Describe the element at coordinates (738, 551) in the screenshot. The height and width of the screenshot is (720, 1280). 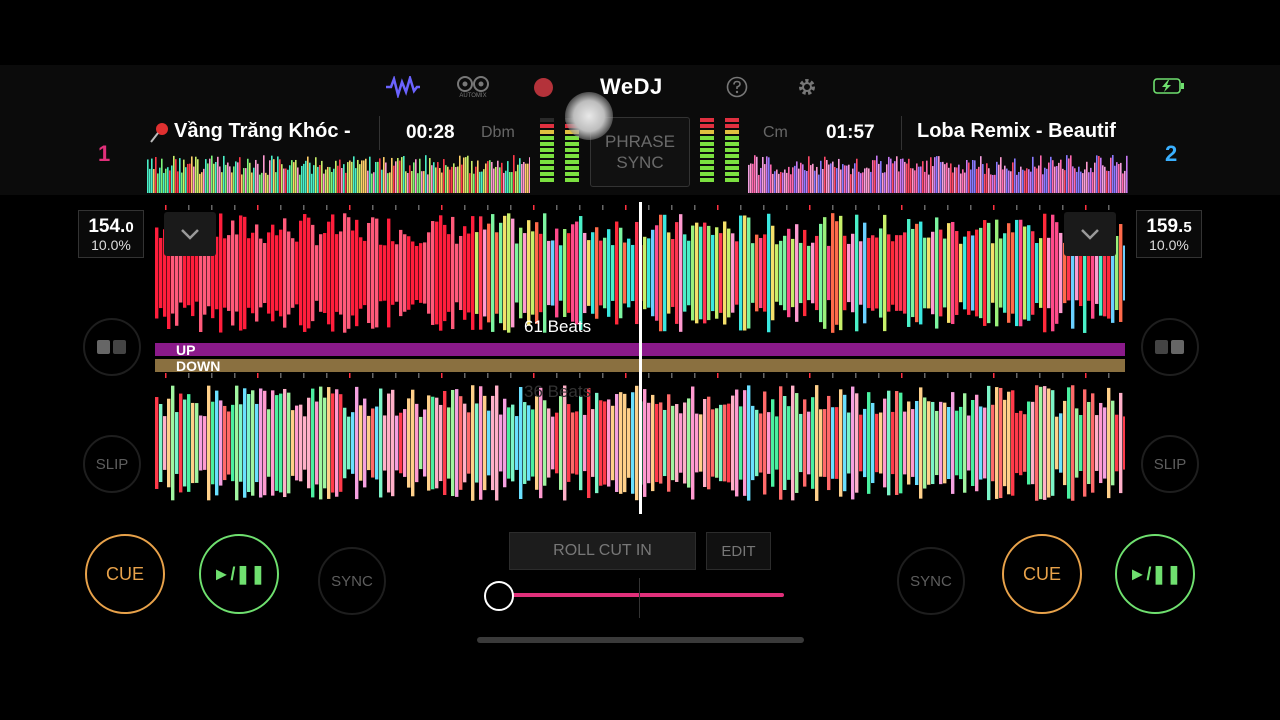
I see `edit-button: EDIT` at that location.